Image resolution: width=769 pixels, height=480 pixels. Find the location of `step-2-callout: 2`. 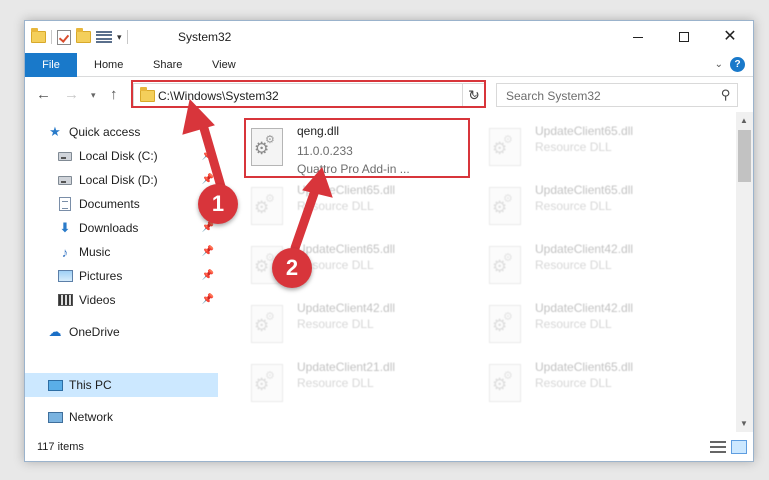

step-2-callout: 2 is located at coordinates (292, 268).